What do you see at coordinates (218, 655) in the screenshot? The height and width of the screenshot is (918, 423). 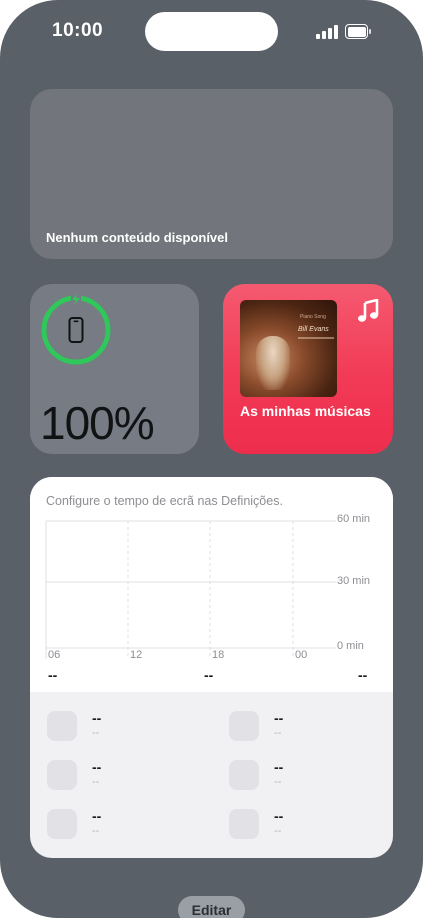 I see `x-tick-18: 18` at bounding box center [218, 655].